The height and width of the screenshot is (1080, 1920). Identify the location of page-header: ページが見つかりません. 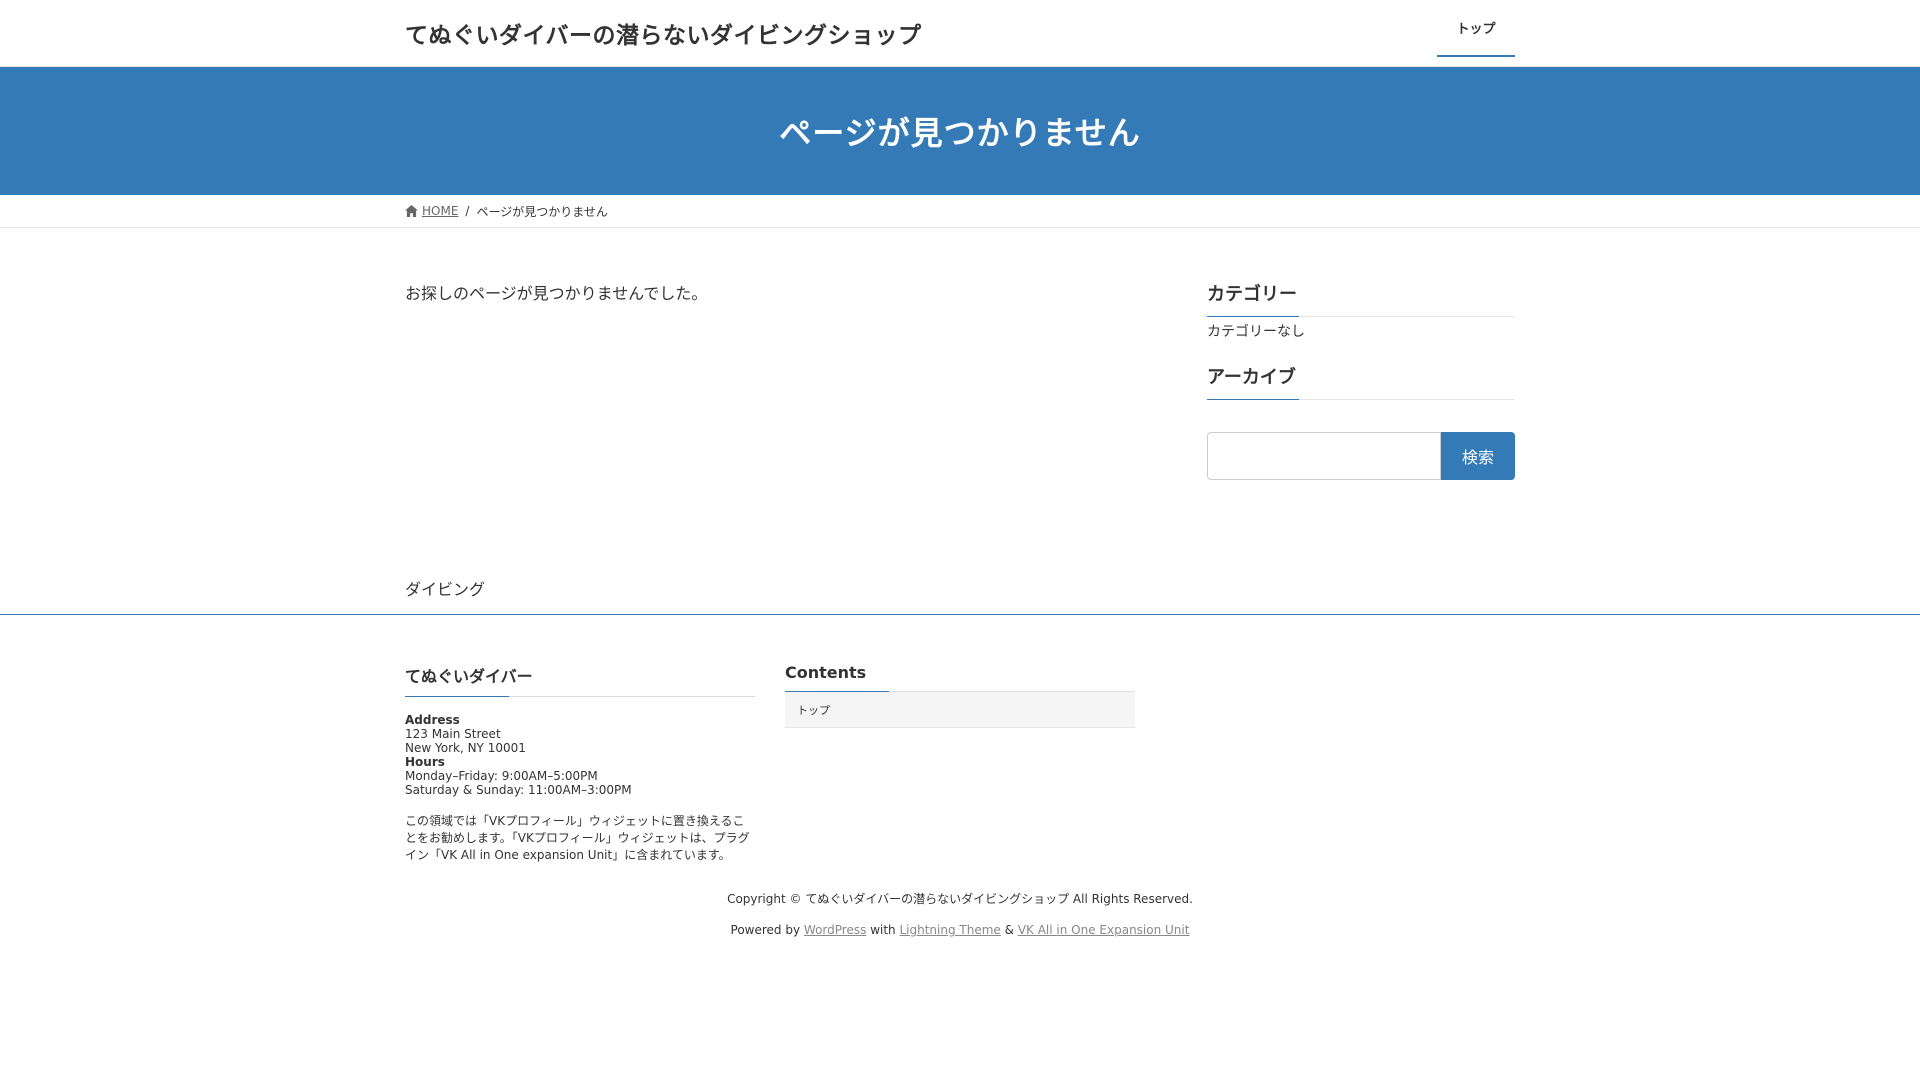
(960, 131).